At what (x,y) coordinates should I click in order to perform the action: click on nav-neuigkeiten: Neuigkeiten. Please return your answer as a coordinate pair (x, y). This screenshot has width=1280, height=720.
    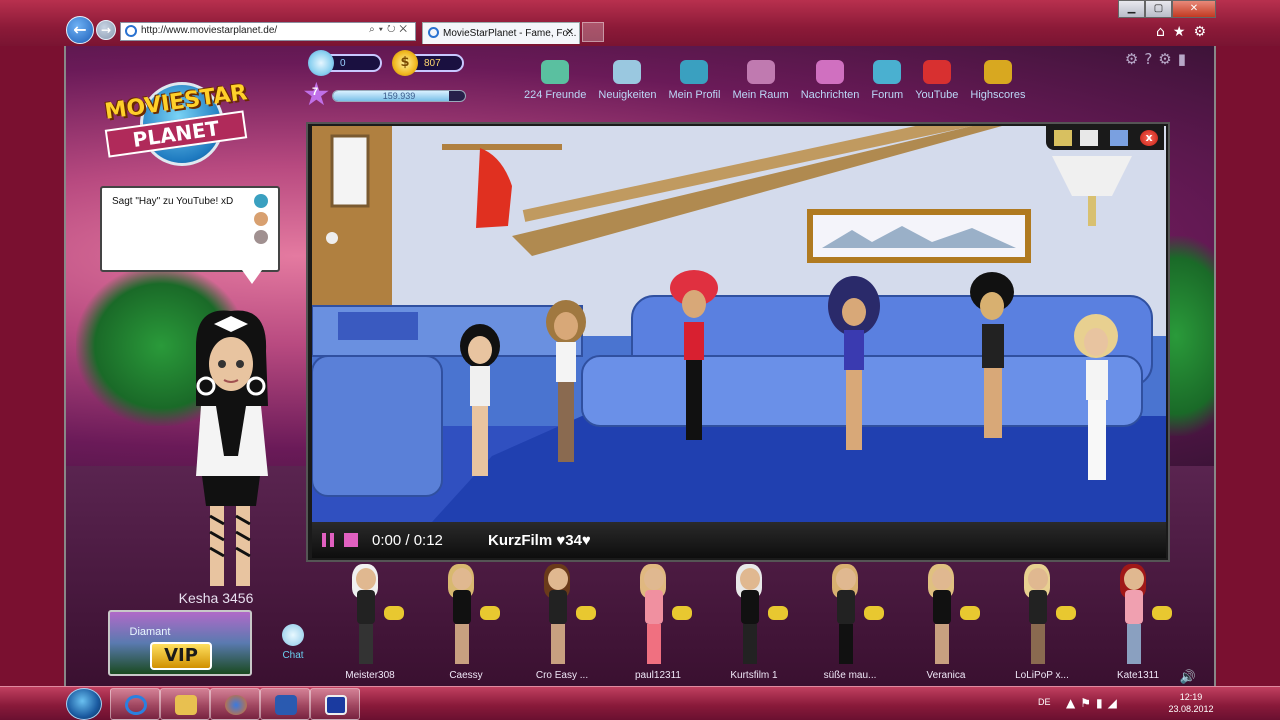
    Looking at the image, I should click on (627, 80).